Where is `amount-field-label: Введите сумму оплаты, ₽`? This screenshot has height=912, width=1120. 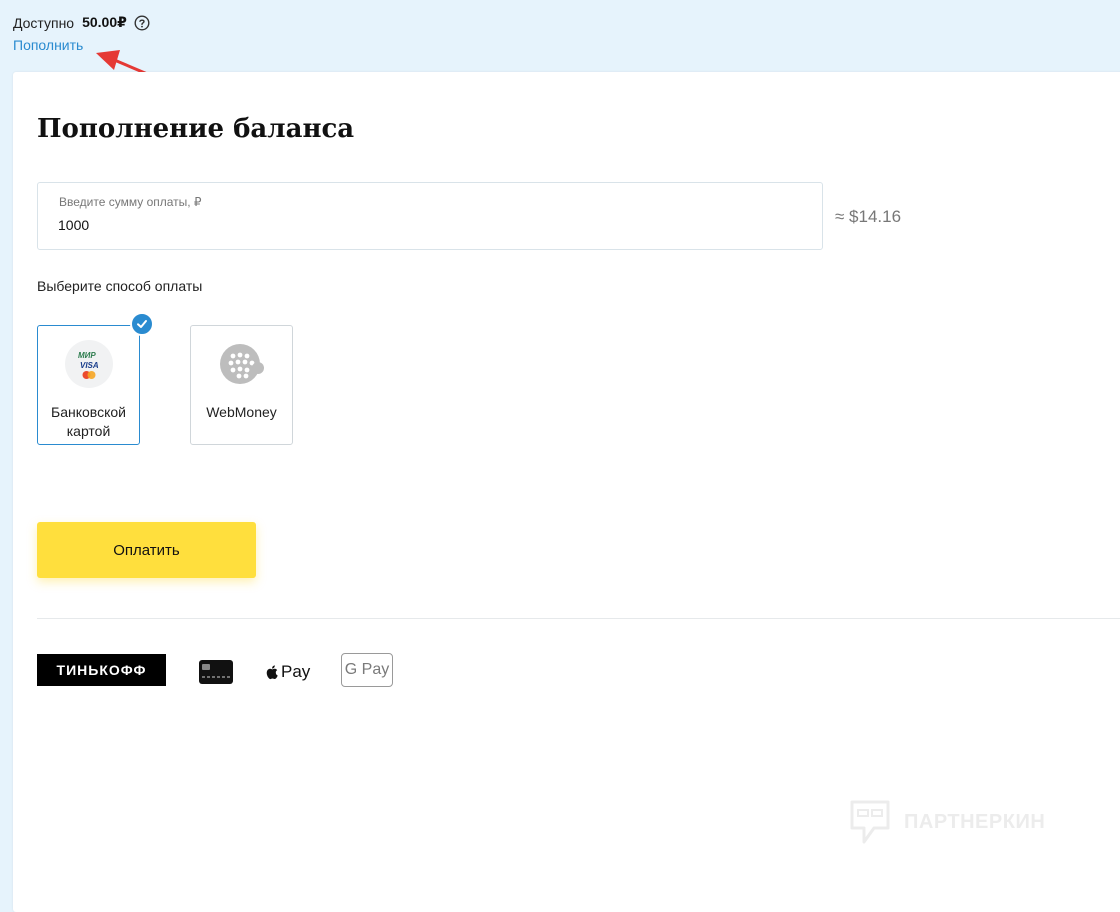
amount-field-label: Введите сумму оплаты, ₽ is located at coordinates (130, 202).